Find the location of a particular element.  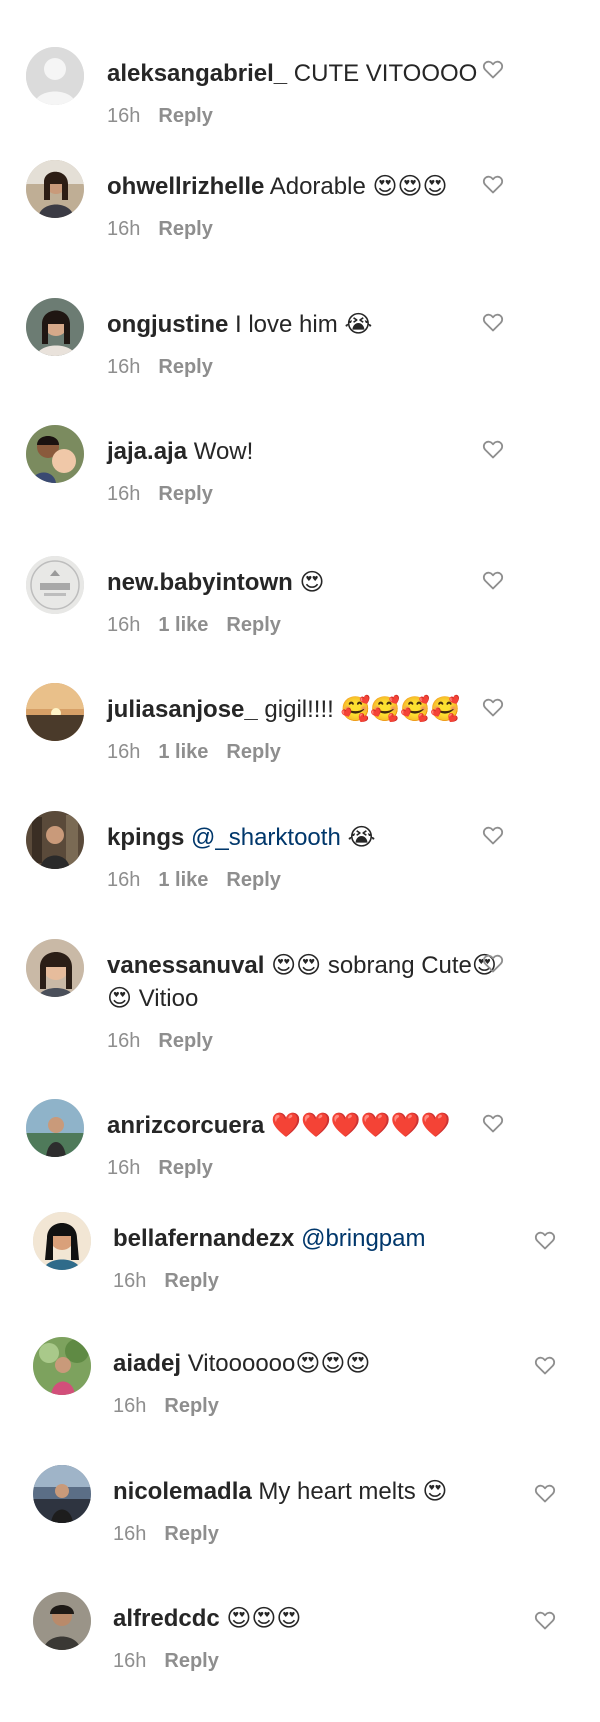

comment-text: kpings @_sharktooth 😭 is located at coordinates (302, 837).